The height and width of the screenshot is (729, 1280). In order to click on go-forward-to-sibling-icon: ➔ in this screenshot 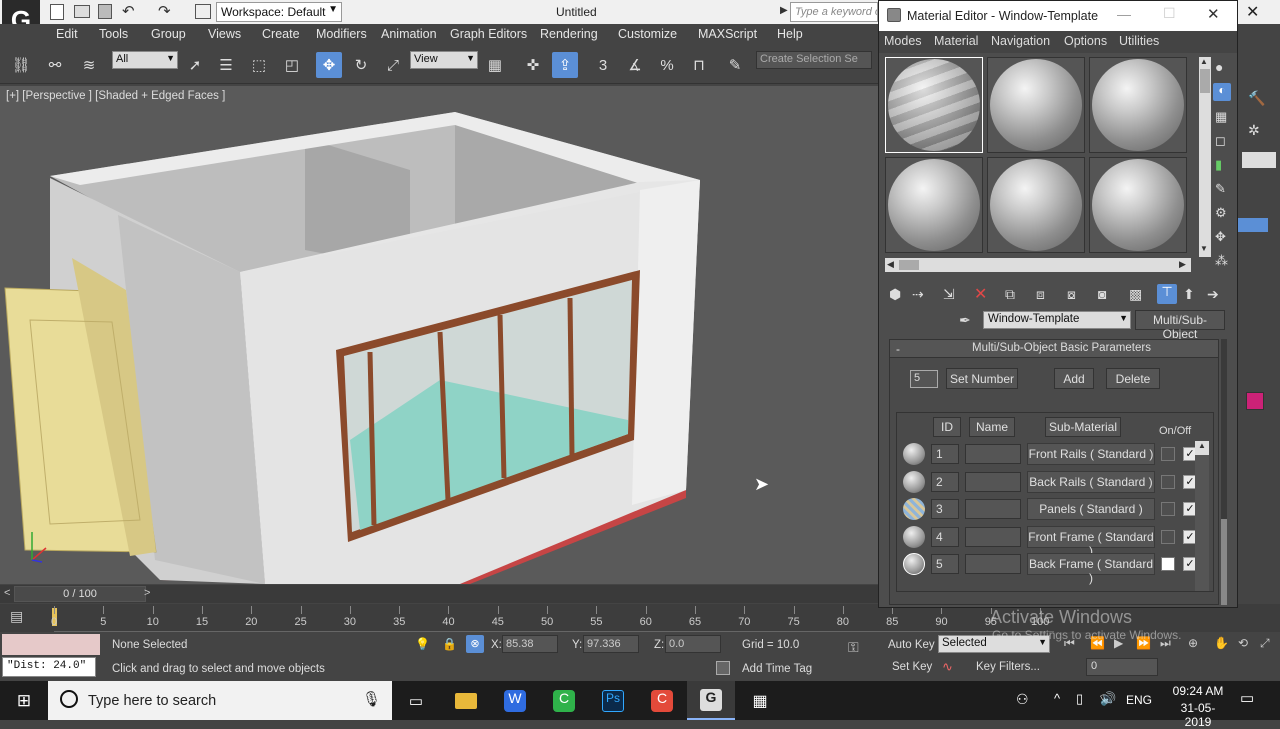, I will do `click(1213, 294)`.